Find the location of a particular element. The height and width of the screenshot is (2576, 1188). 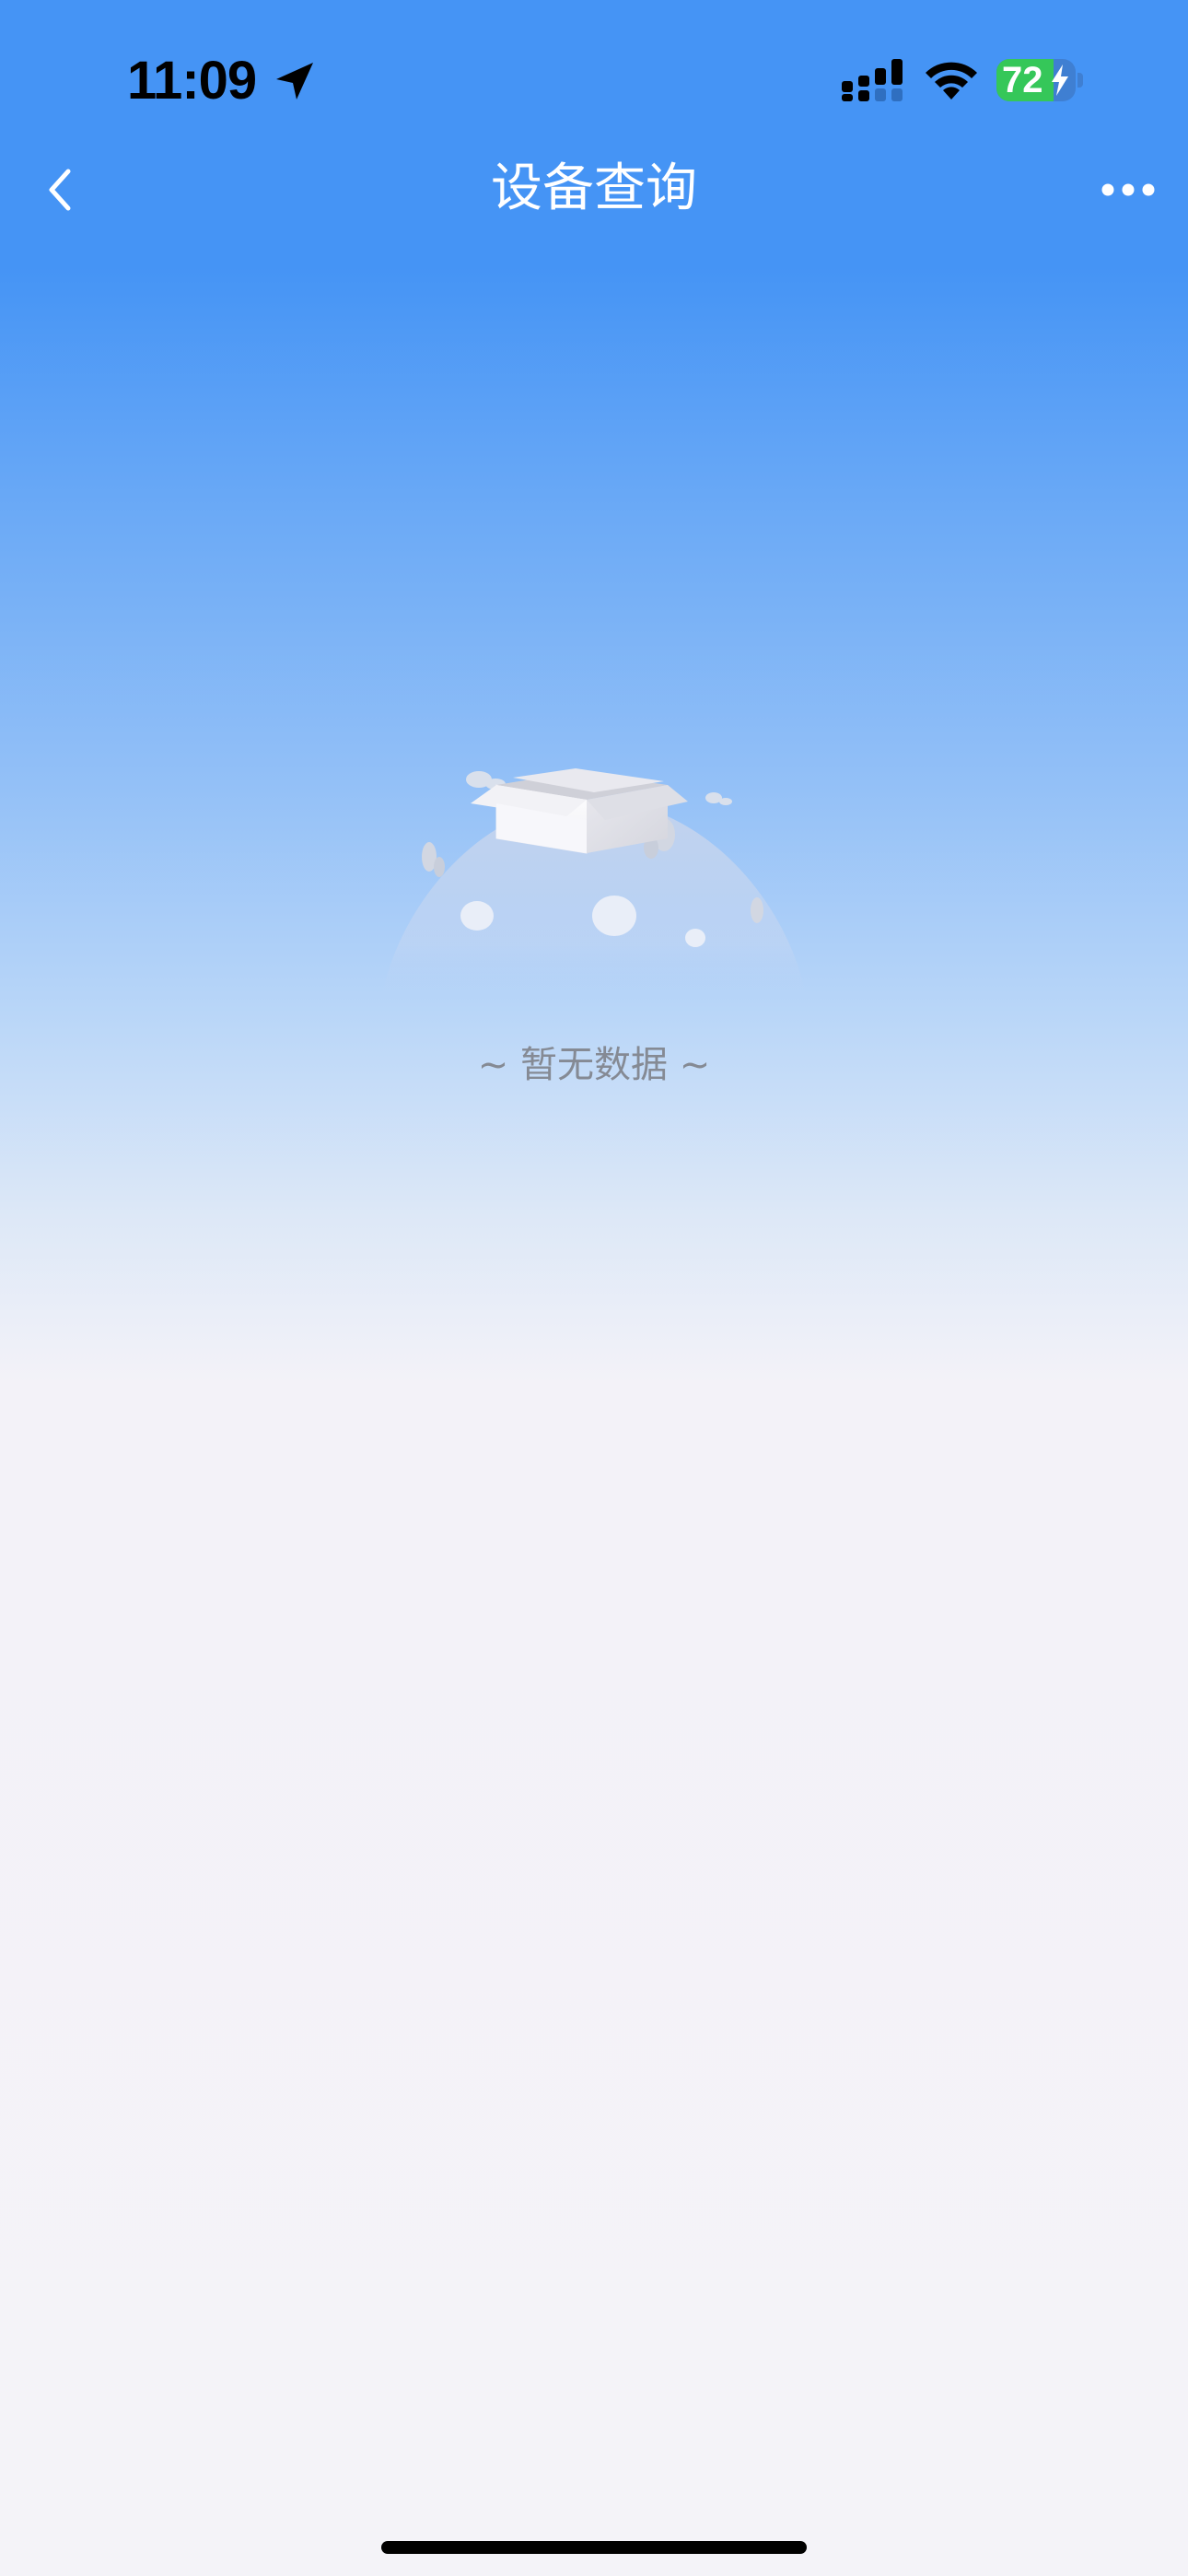

bolt-icon is located at coordinates (1060, 80).